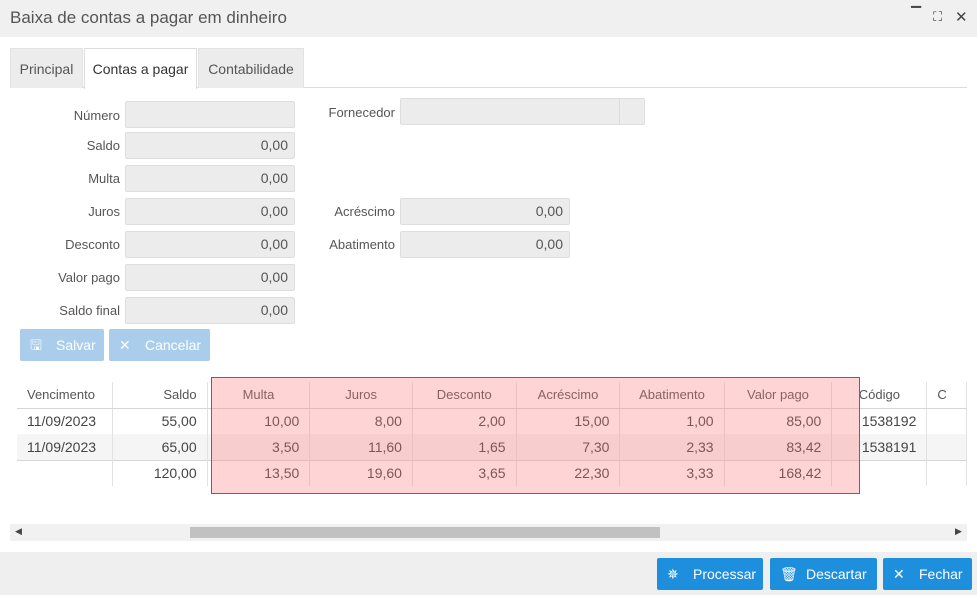  What do you see at coordinates (879, 447) in the screenshot?
I see `cell-codigo: 1538191` at bounding box center [879, 447].